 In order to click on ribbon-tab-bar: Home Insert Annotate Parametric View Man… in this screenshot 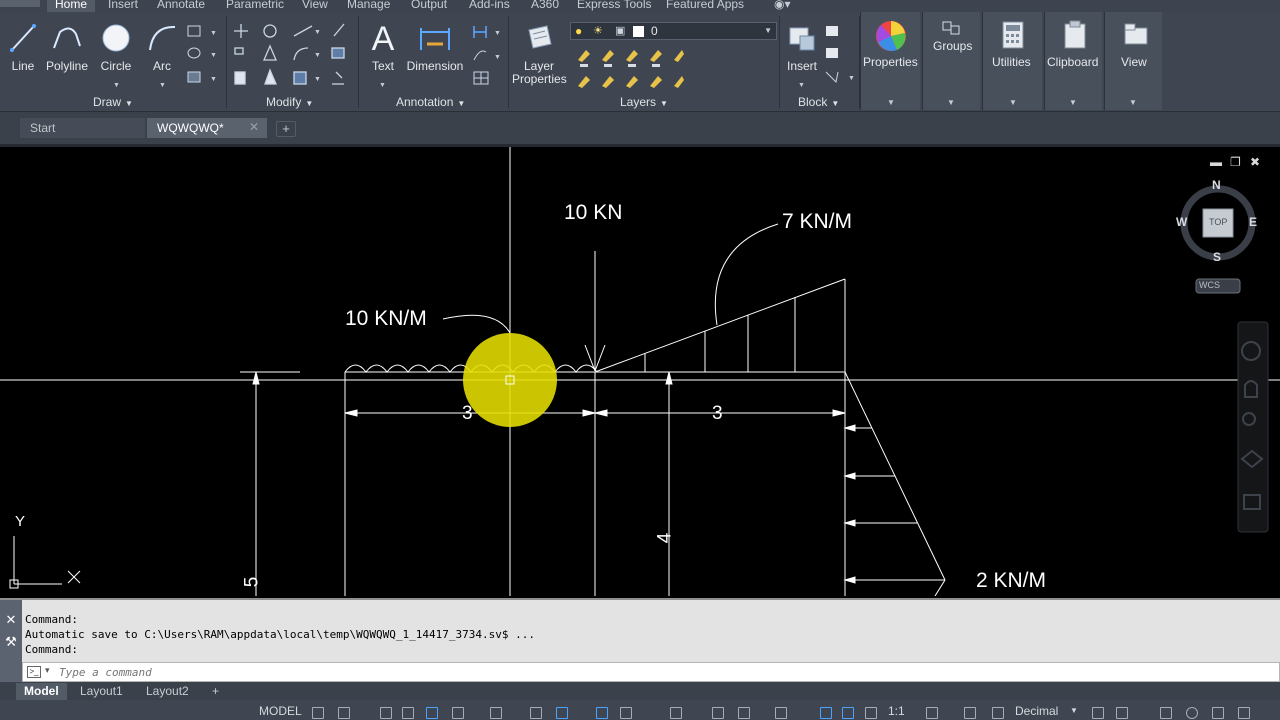, I will do `click(640, 6)`.